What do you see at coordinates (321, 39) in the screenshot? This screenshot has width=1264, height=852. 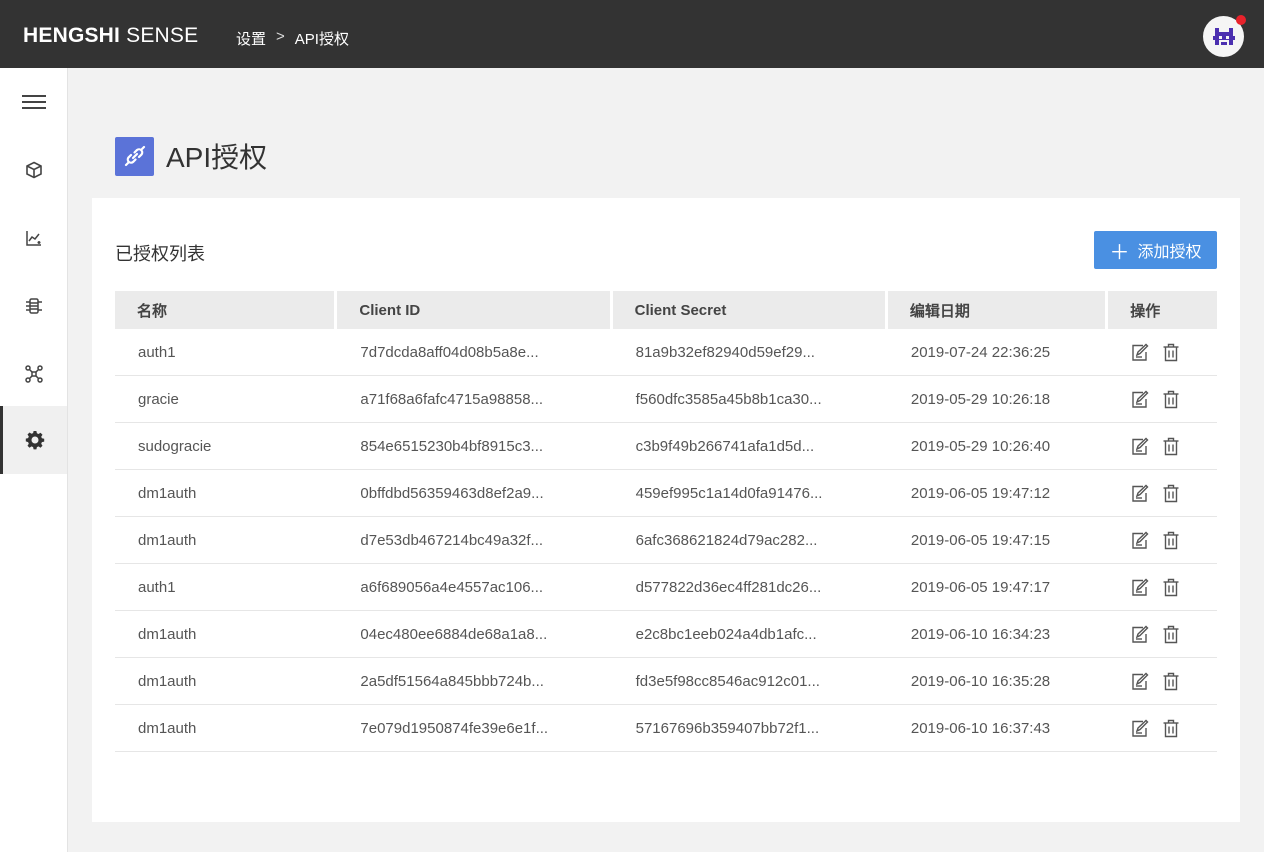 I see `breadcrumb-current: API授权` at bounding box center [321, 39].